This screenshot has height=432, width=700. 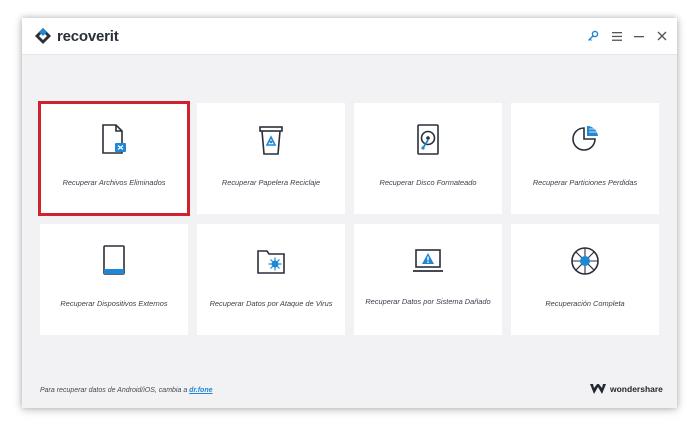 I want to click on app-logo: recoverit, so click(x=76, y=36).